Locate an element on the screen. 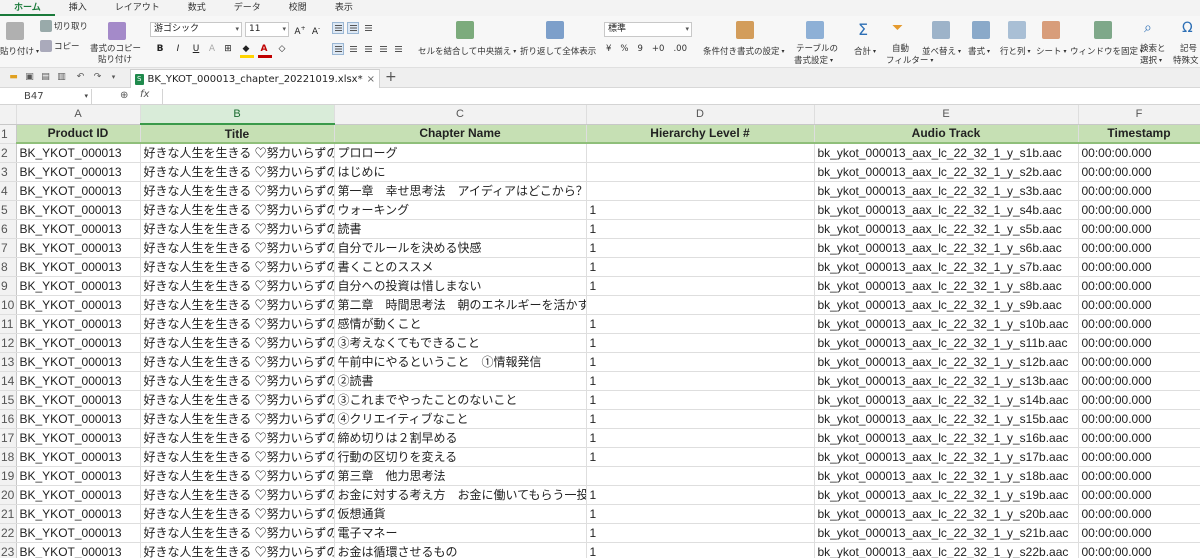 The height and width of the screenshot is (558, 1200). conditional-format-icon is located at coordinates (745, 30).